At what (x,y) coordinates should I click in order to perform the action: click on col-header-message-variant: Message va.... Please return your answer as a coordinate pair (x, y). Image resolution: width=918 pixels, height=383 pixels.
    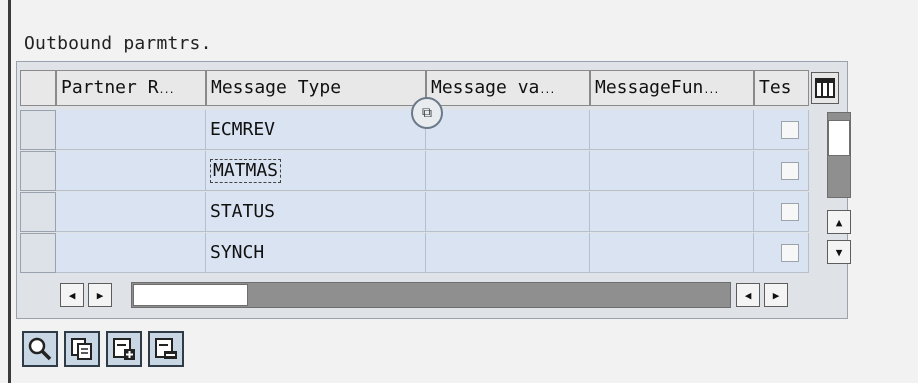
    Looking at the image, I should click on (508, 88).